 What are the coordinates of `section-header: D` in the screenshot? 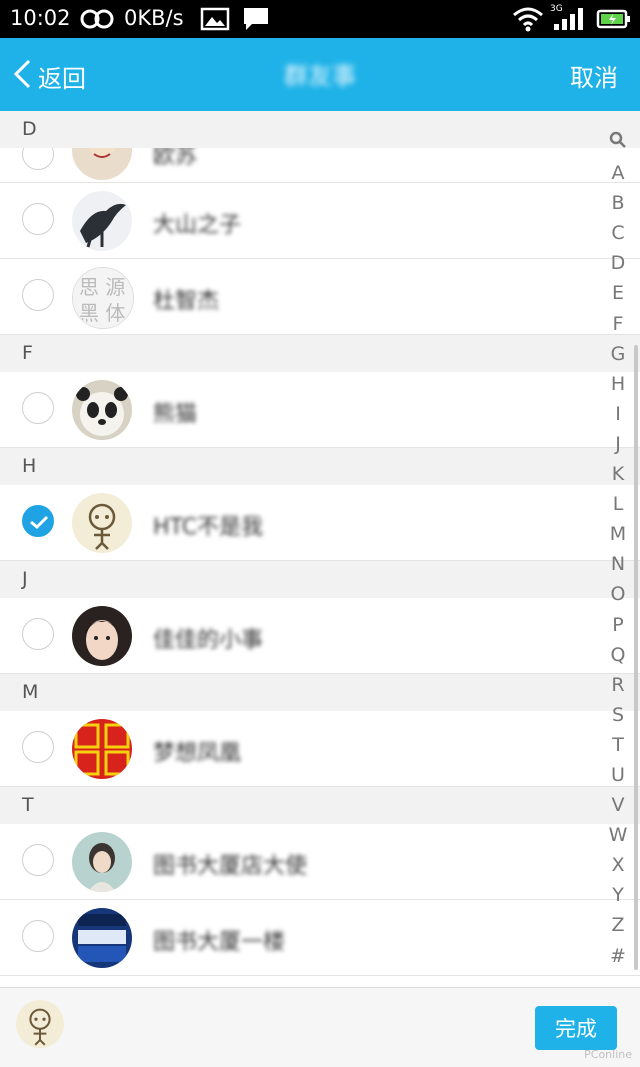 It's located at (320, 129).